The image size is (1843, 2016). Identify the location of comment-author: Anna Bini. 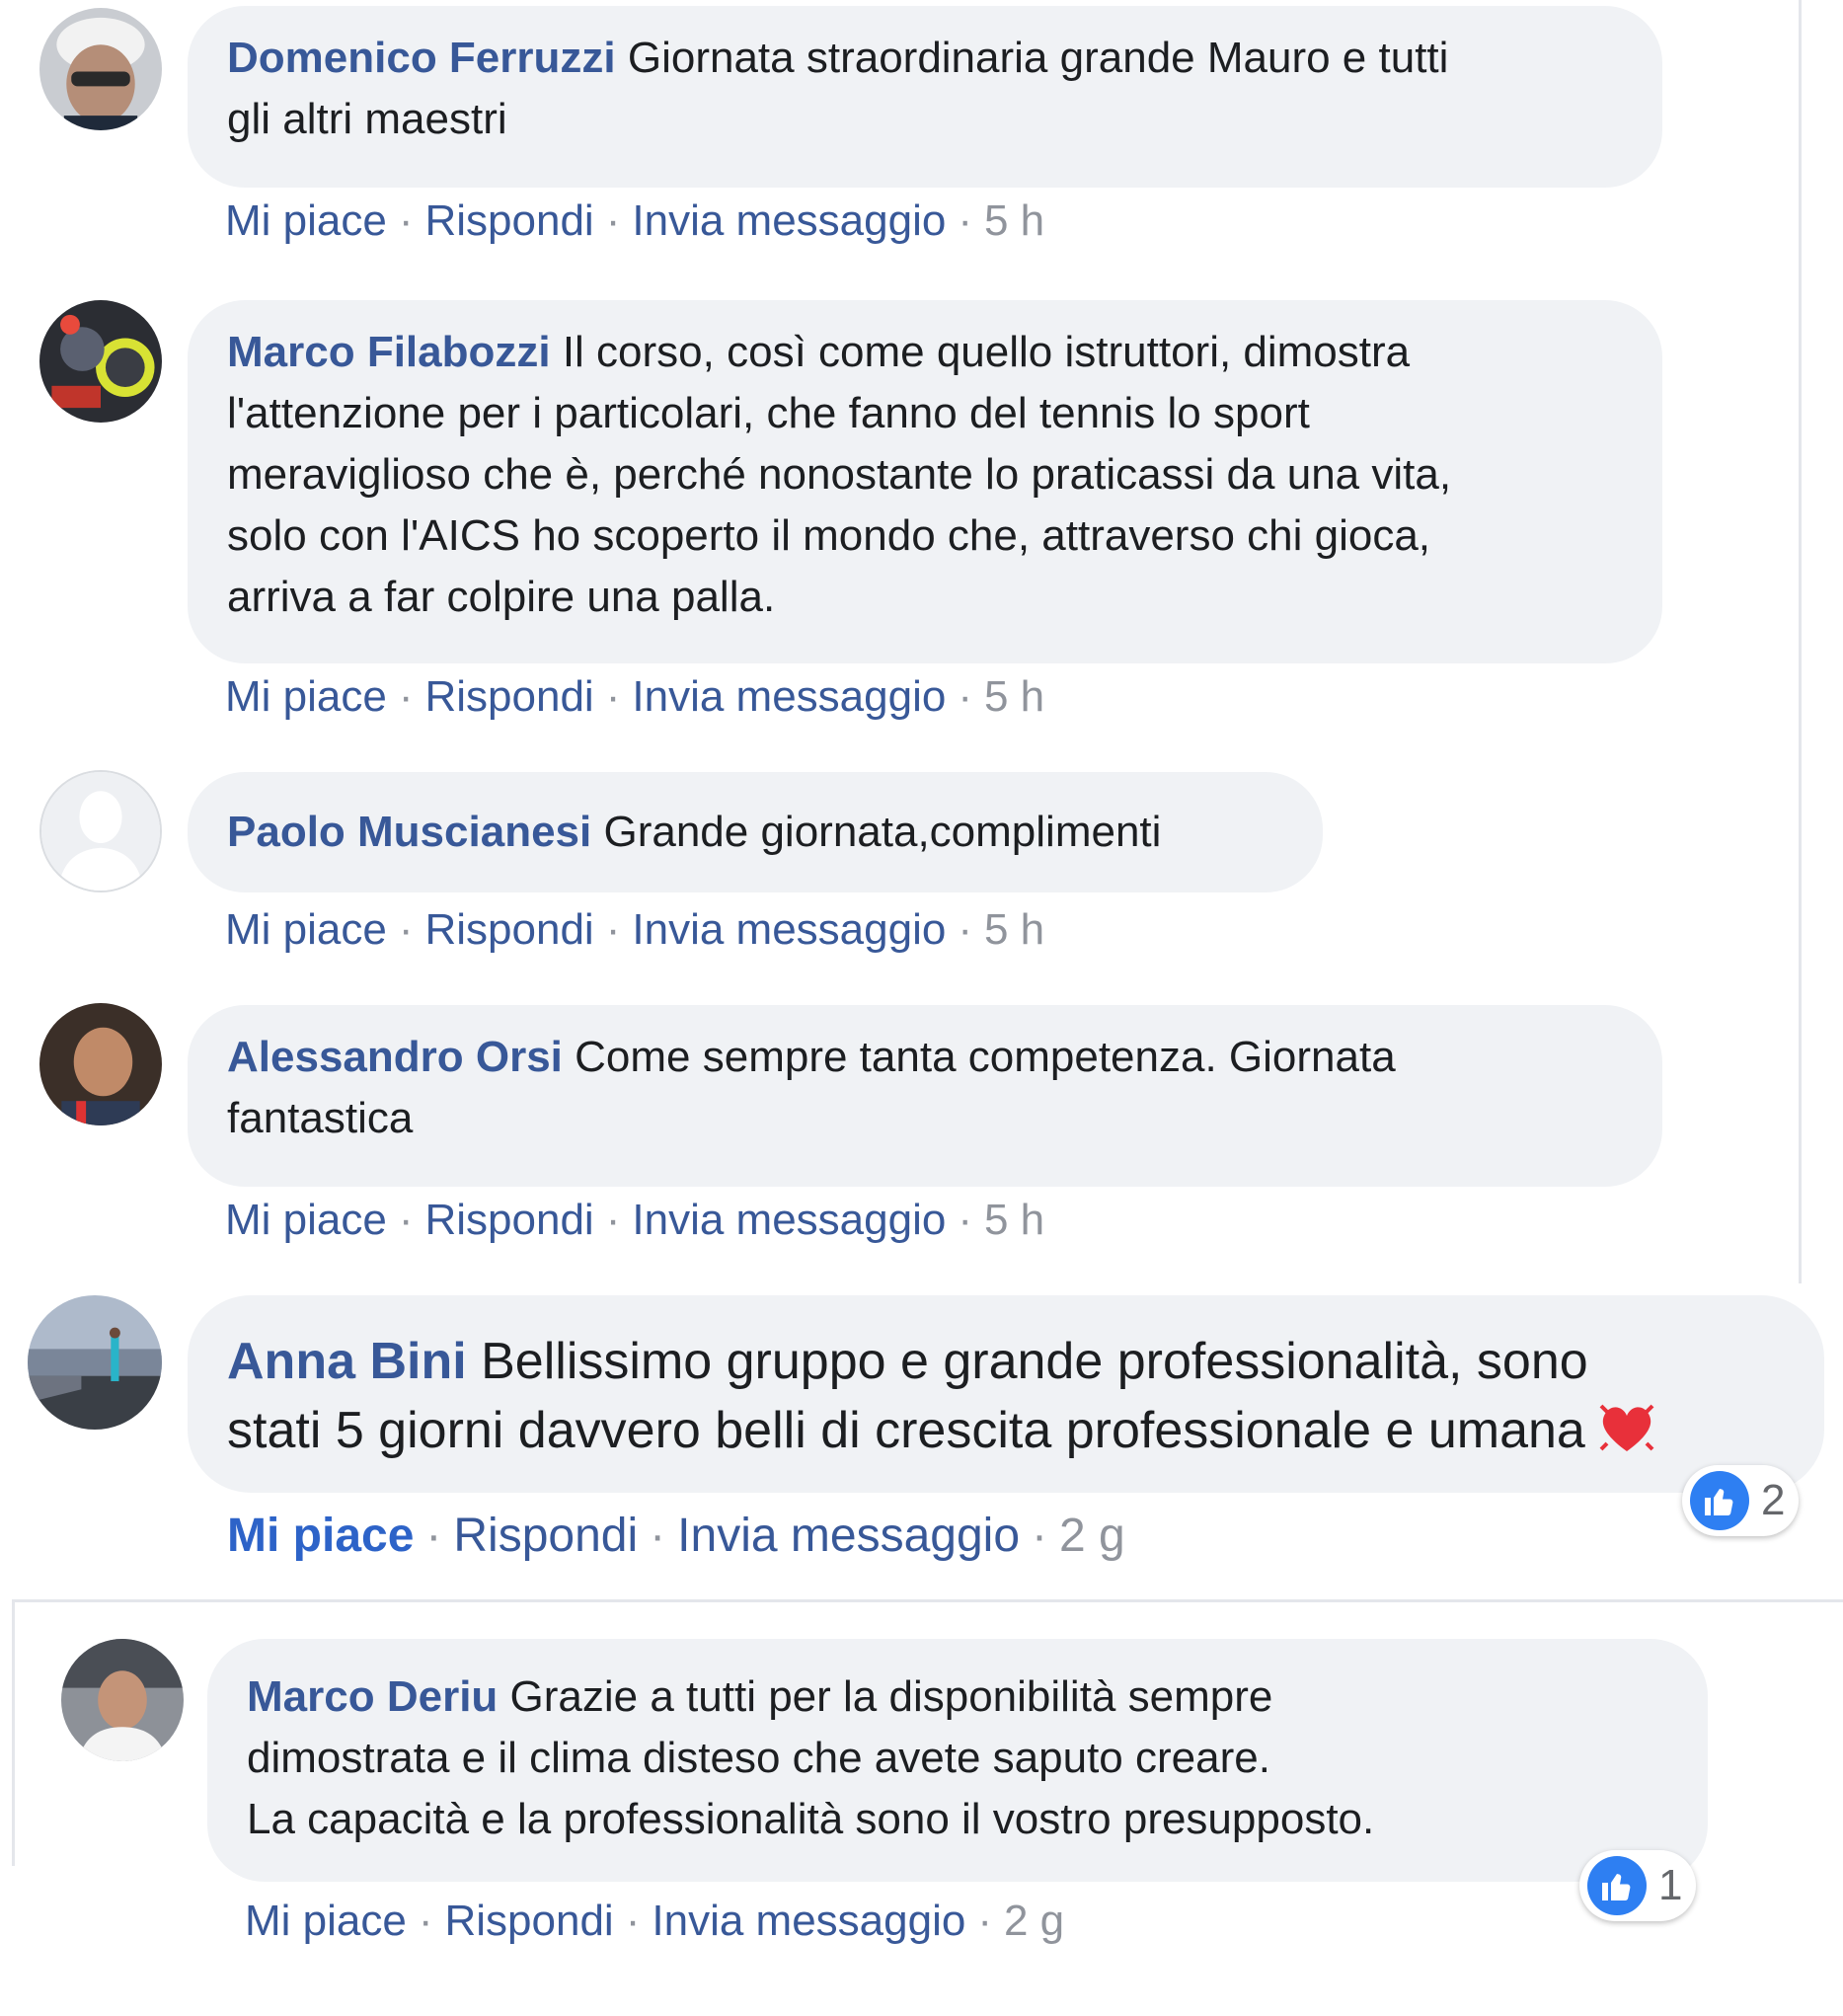
(347, 1361).